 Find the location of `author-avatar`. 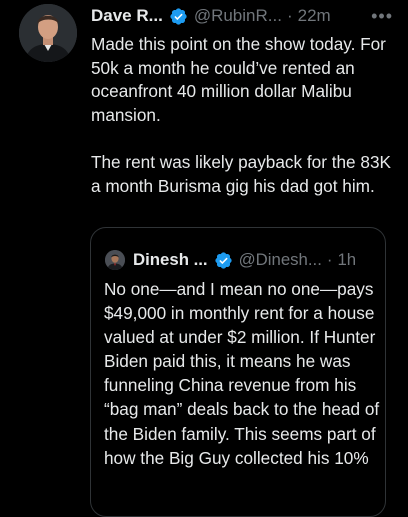

author-avatar is located at coordinates (48, 33).